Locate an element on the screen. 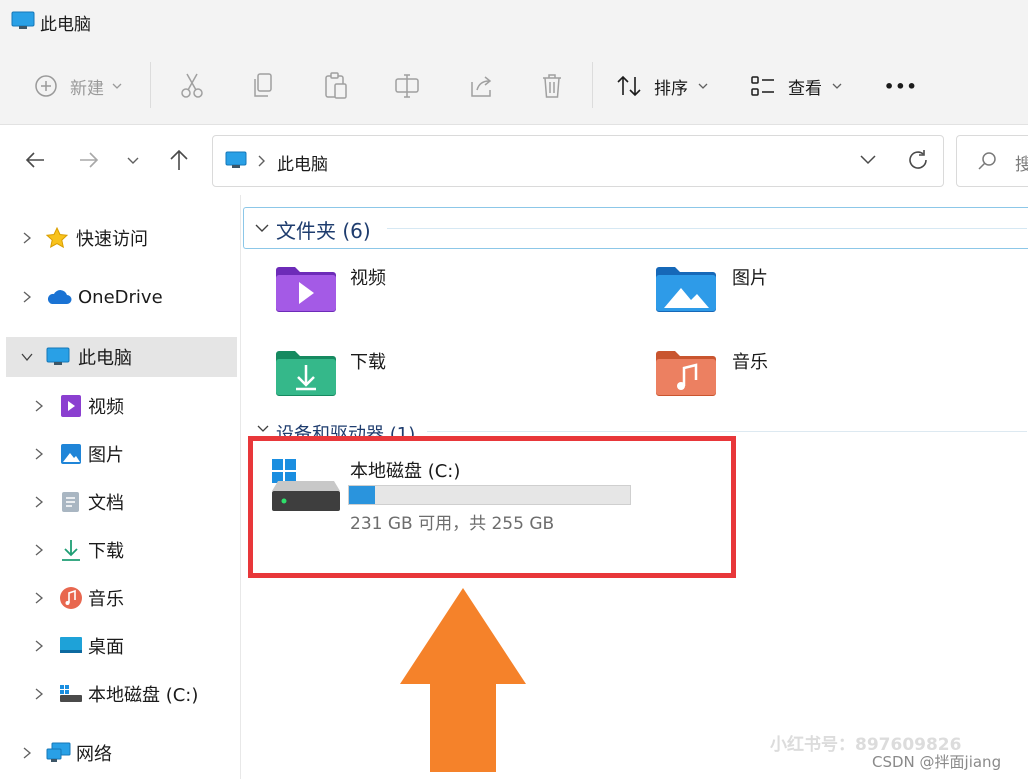  nav-item-music: 音乐 is located at coordinates (119, 598).